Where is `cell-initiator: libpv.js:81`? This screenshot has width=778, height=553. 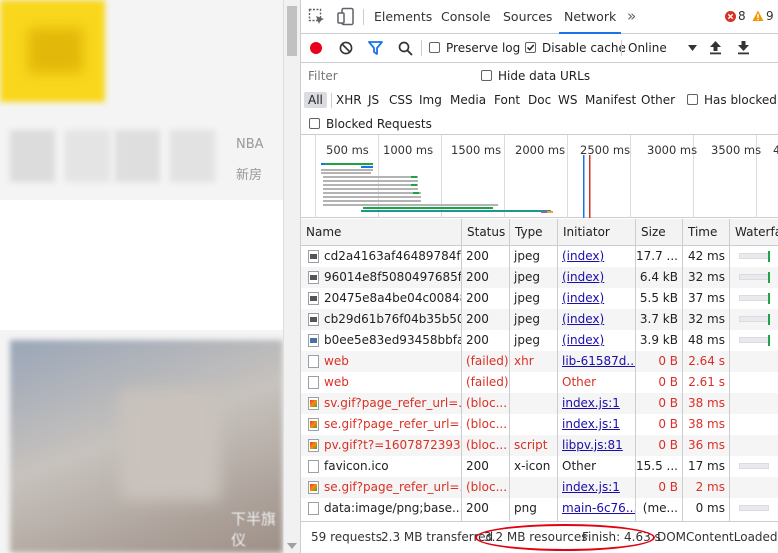
cell-initiator: libpv.js:81 is located at coordinates (596, 445).